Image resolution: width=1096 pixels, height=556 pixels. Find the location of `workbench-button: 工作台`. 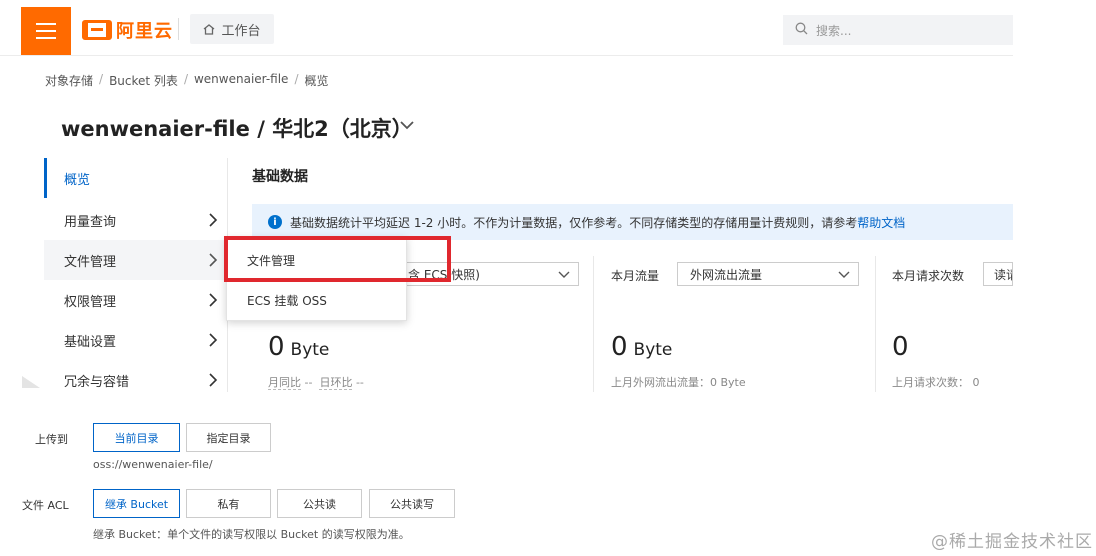

workbench-button: 工作台 is located at coordinates (232, 29).